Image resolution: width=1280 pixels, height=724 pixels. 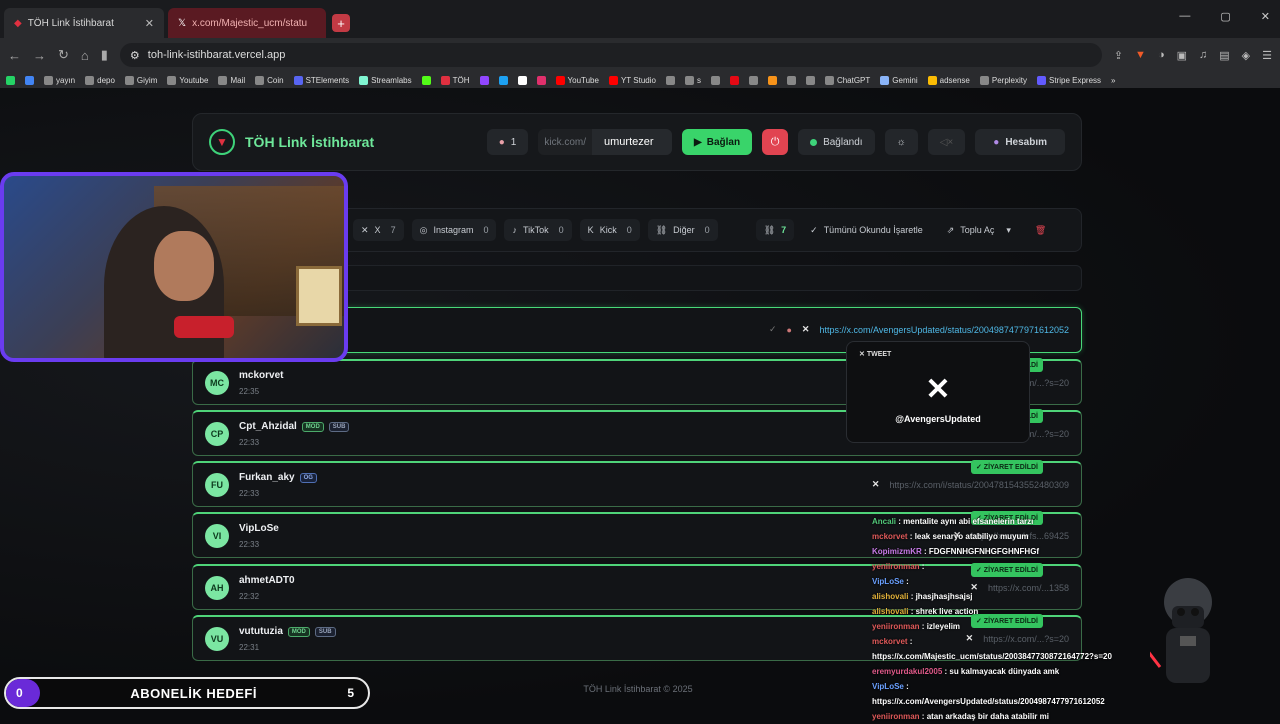 What do you see at coordinates (1182, 55) in the screenshot?
I see `extension-icon: ▣` at bounding box center [1182, 55].